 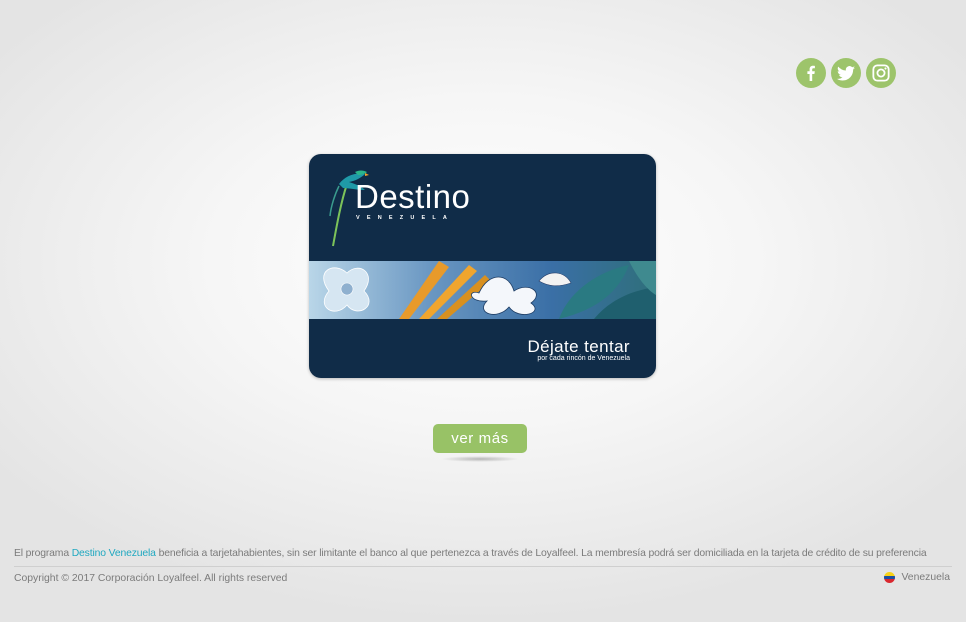 I want to click on country-selector: Venezuela, so click(x=917, y=577).